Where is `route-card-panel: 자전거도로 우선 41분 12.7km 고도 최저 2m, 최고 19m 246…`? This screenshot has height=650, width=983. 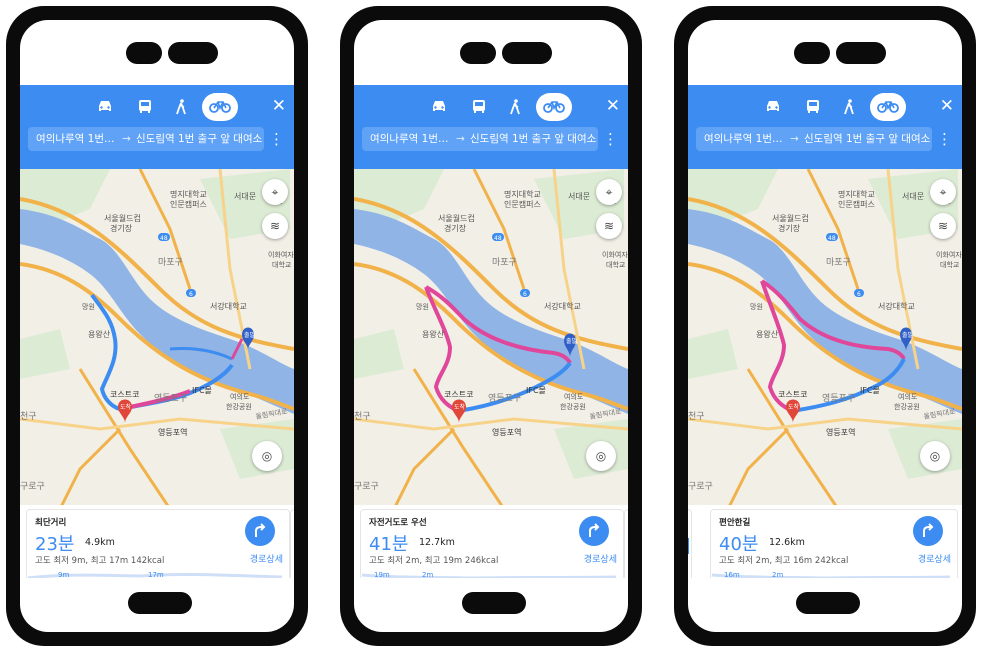
route-card-panel: 자전거도로 우선 41분 12.7km 고도 최저 2m, 최고 19m 246… is located at coordinates (492, 543).